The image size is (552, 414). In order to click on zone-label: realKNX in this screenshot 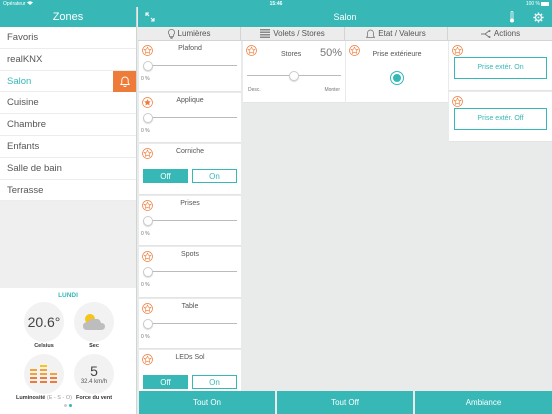, I will do `click(25, 59)`.